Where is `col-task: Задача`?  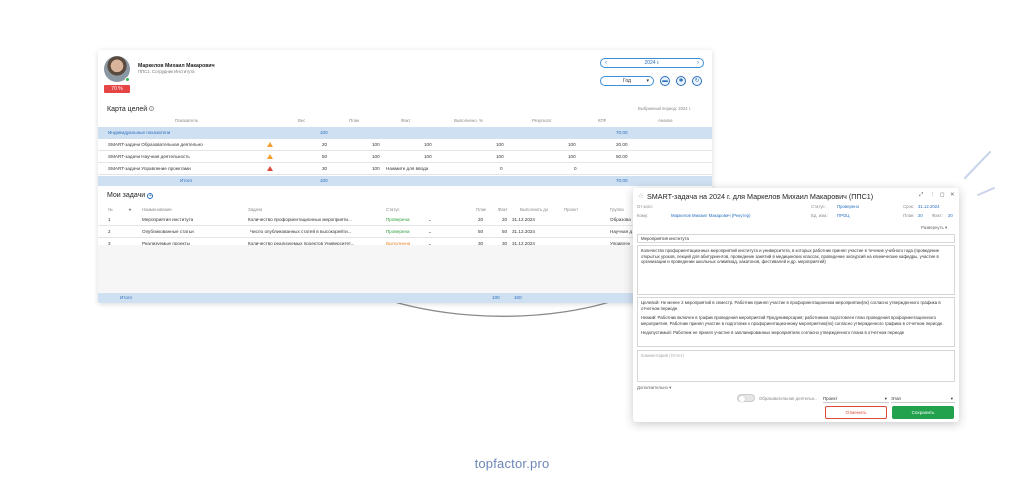
col-task: Задача is located at coordinates (255, 210).